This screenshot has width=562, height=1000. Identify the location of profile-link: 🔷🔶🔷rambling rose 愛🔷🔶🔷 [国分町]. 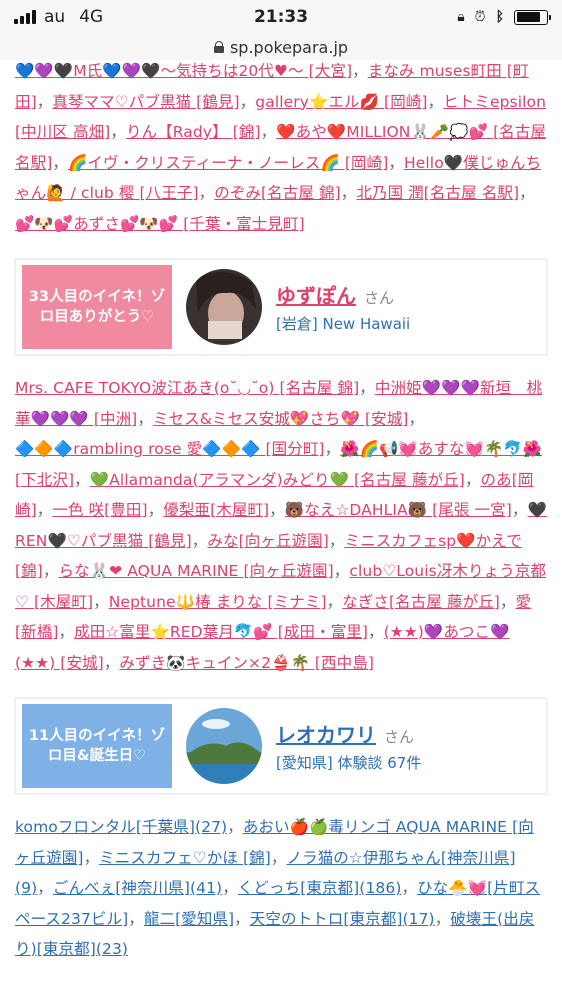
(170, 449).